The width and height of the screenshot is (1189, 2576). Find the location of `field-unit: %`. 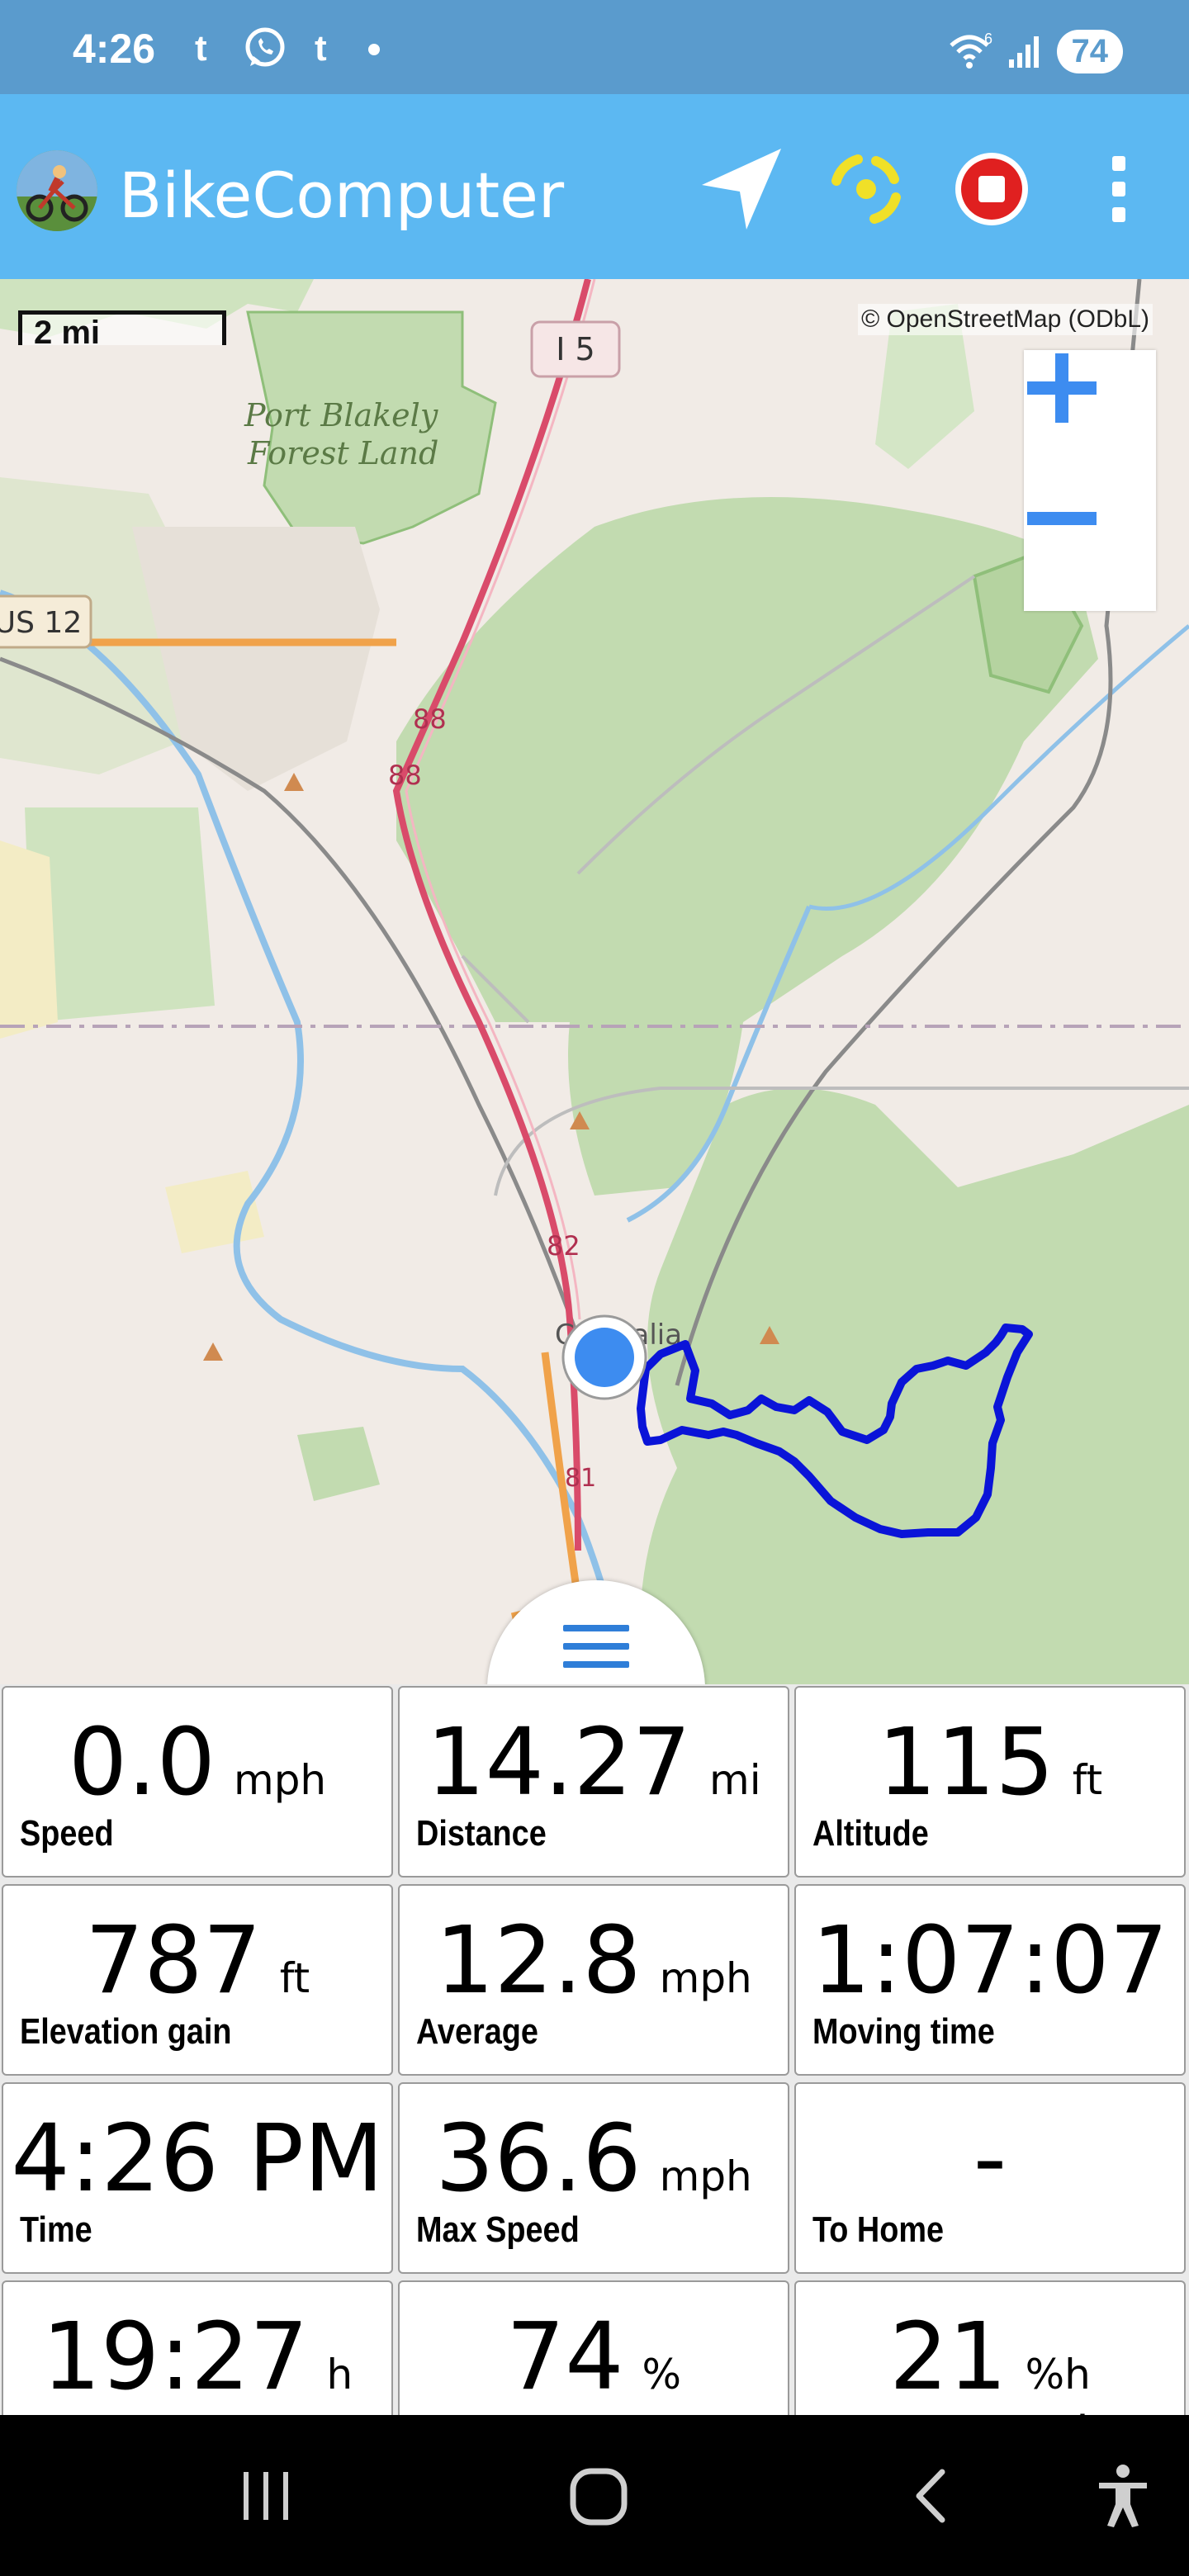

field-unit: % is located at coordinates (662, 2374).